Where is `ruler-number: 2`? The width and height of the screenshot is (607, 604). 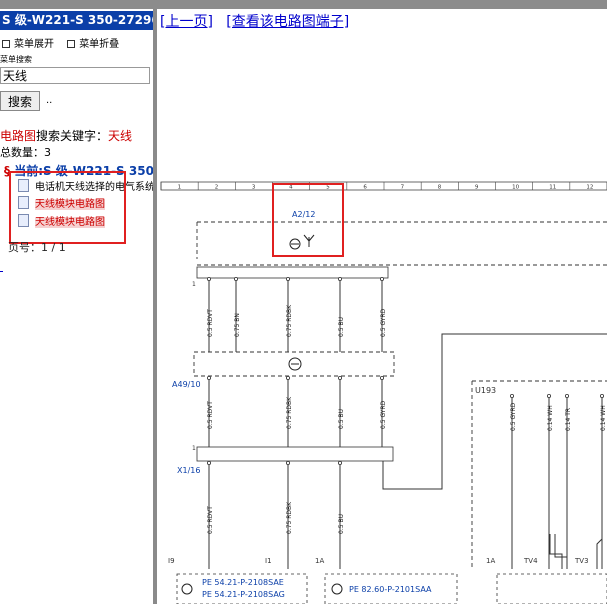 ruler-number: 2 is located at coordinates (217, 188).